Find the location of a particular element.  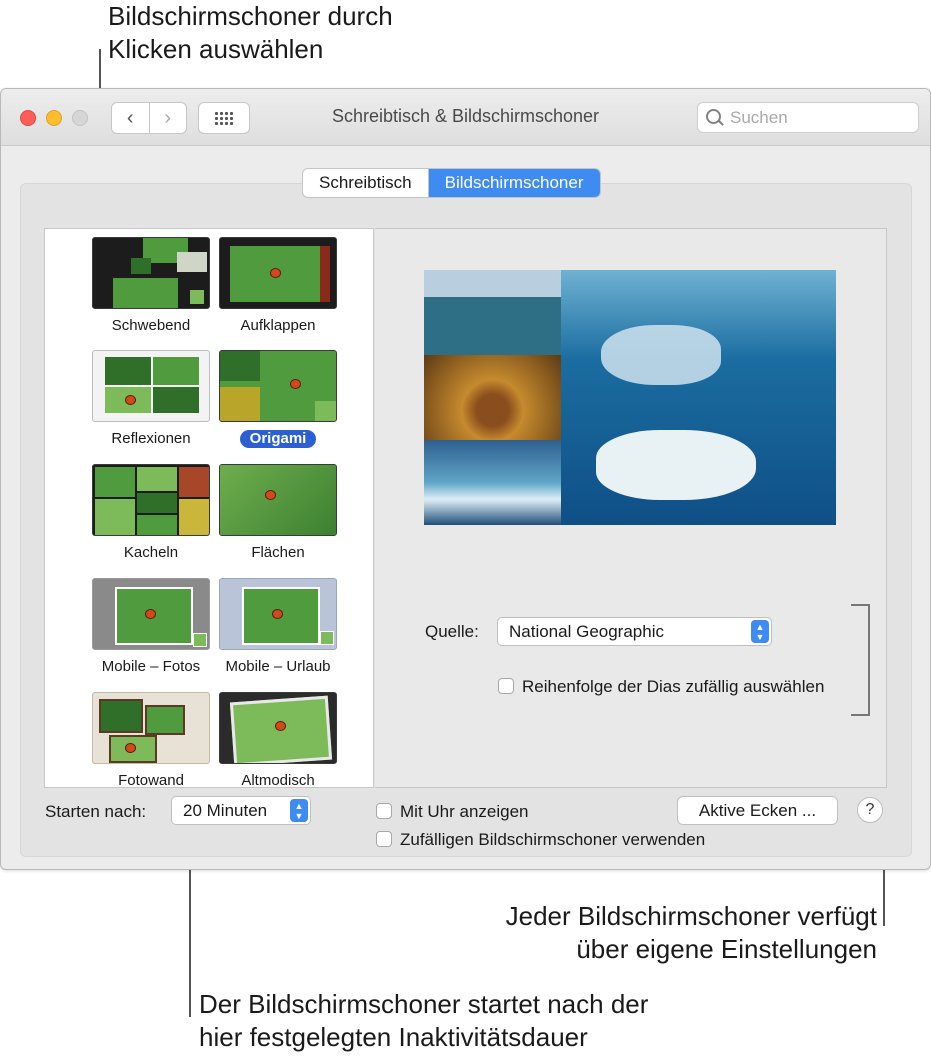

screensaver-label: Aufklappen is located at coordinates (278, 325).